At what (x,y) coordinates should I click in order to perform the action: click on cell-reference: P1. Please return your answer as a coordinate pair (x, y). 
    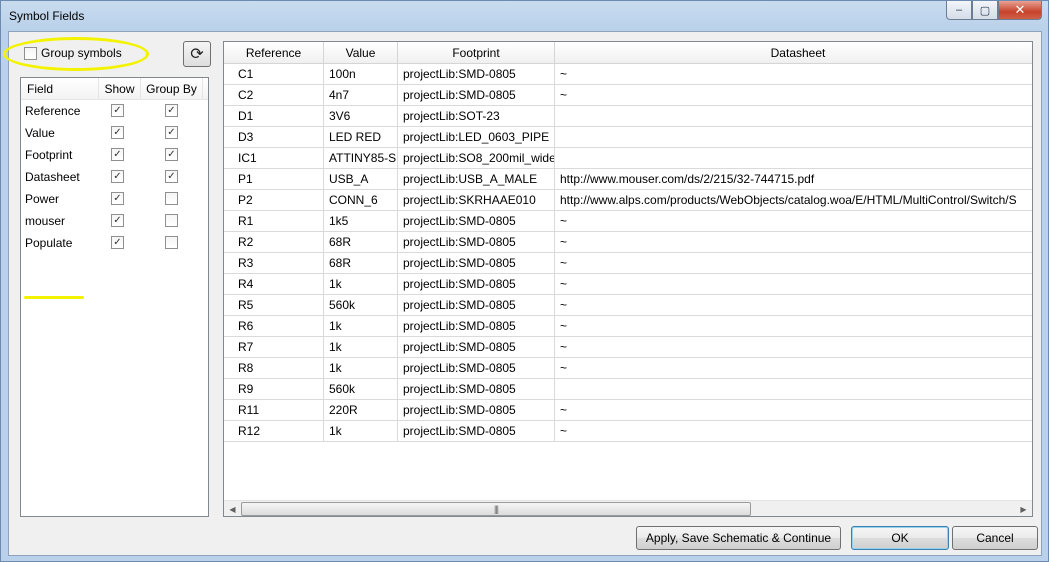
    Looking at the image, I should click on (274, 179).